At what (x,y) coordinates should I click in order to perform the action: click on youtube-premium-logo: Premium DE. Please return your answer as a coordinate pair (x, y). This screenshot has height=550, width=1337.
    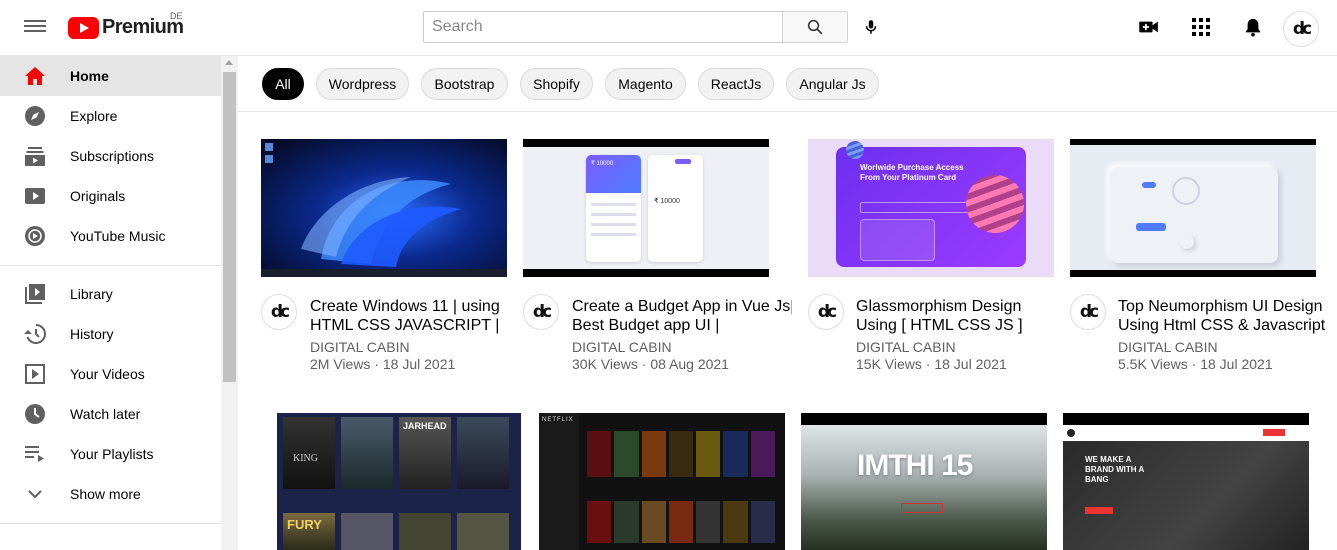
    Looking at the image, I should click on (126, 25).